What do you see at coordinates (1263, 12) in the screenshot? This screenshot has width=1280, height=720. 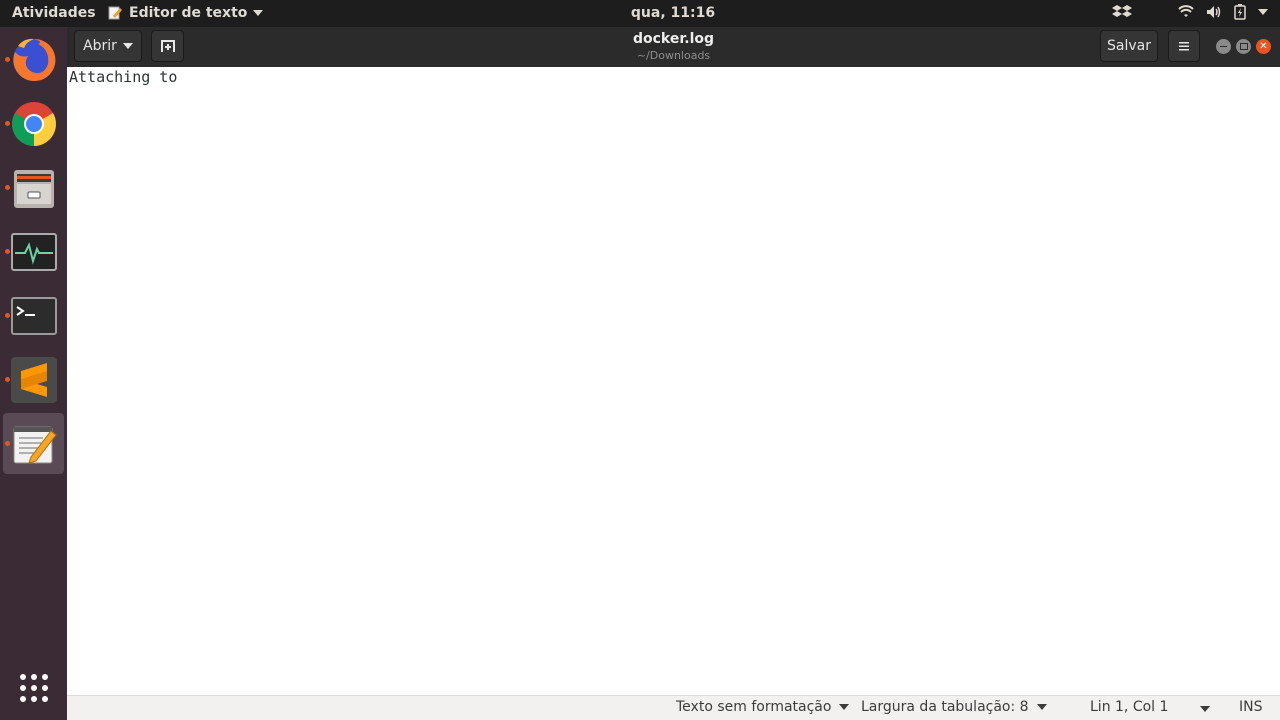 I see `system-menu-chevron-icon` at bounding box center [1263, 12].